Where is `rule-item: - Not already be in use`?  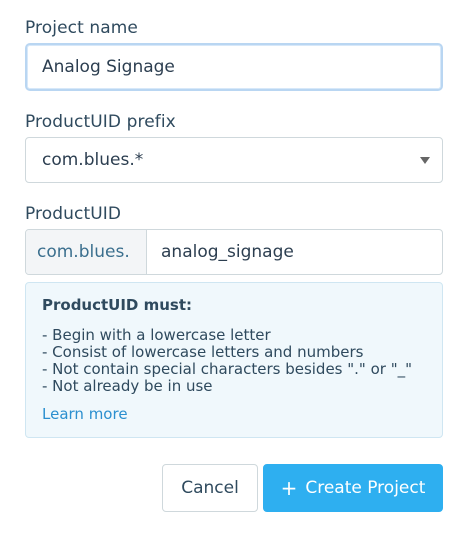 rule-item: - Not already be in use is located at coordinates (127, 386).